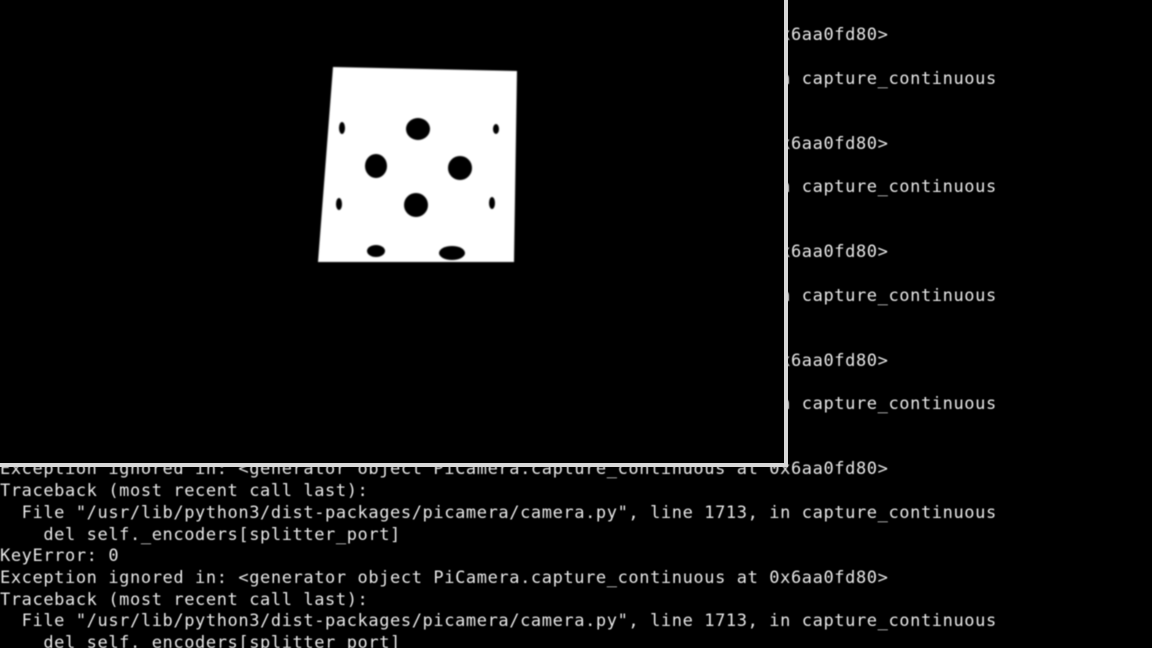 This screenshot has width=1152, height=648. I want to click on die-image, so click(417, 164).